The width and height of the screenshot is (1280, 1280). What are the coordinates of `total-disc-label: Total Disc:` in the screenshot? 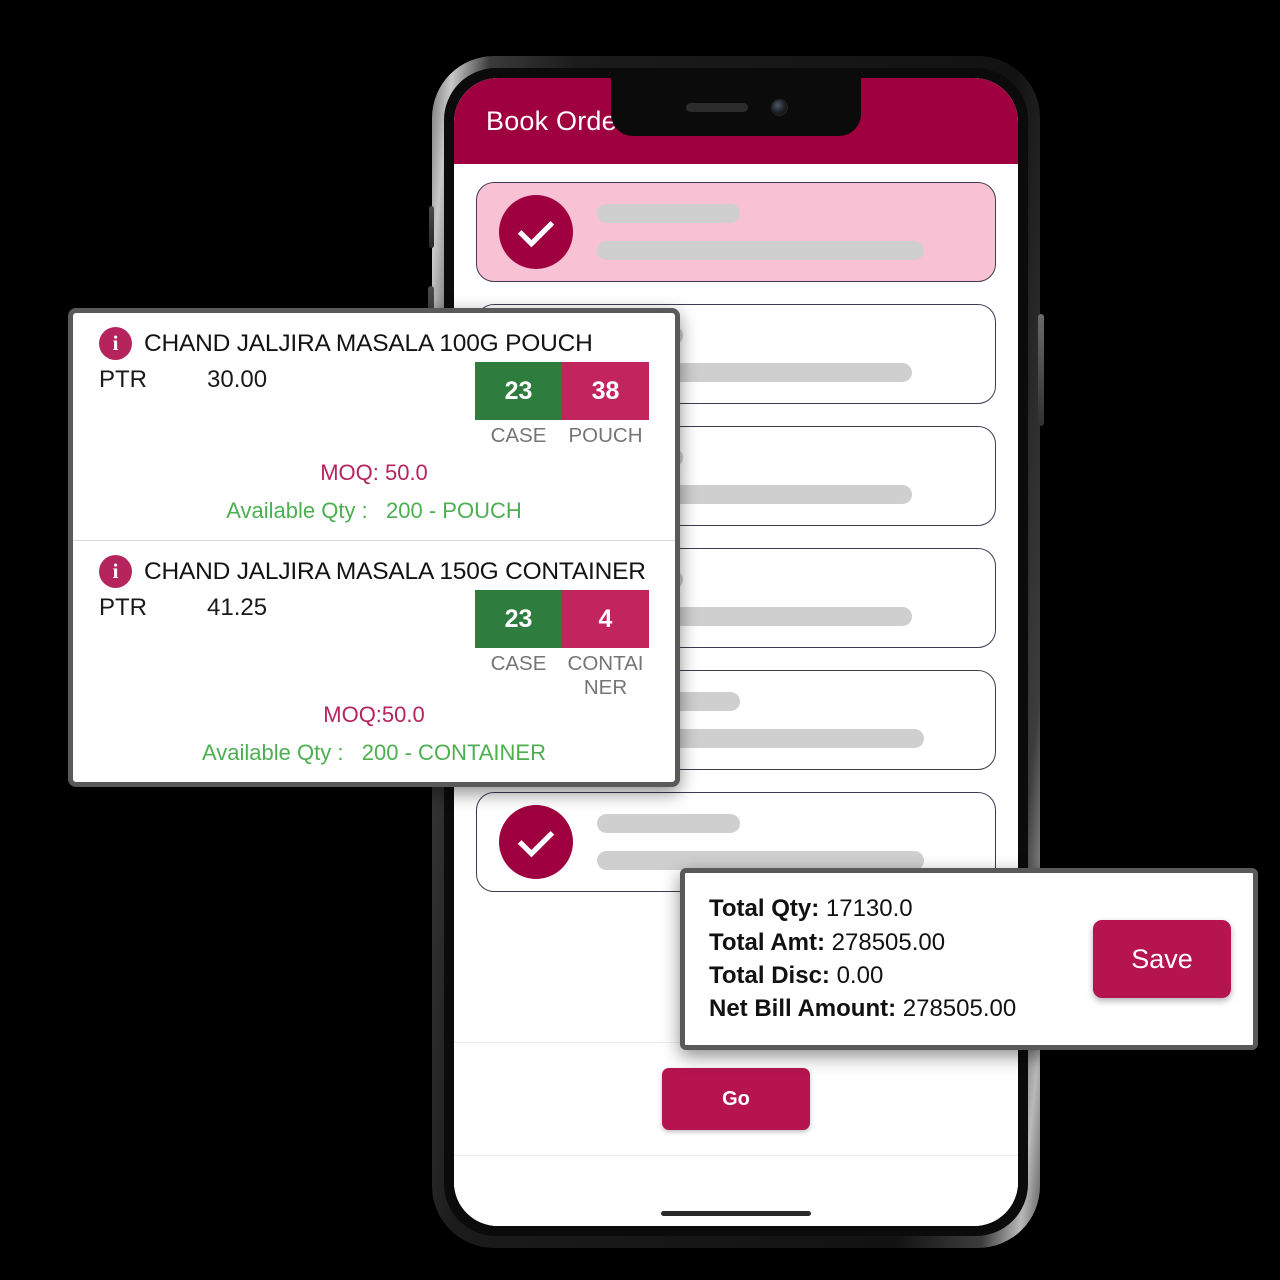 It's located at (769, 975).